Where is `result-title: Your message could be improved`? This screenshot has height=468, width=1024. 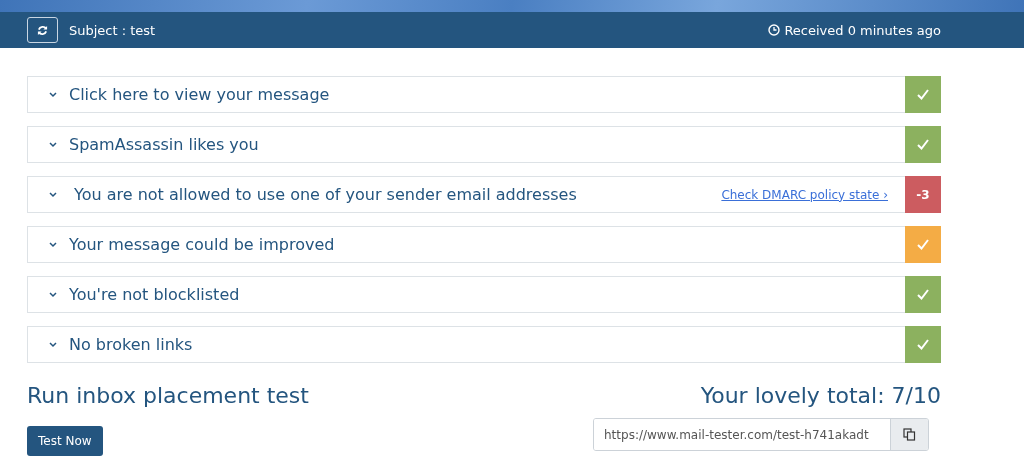
result-title: Your message could be improved is located at coordinates (202, 244).